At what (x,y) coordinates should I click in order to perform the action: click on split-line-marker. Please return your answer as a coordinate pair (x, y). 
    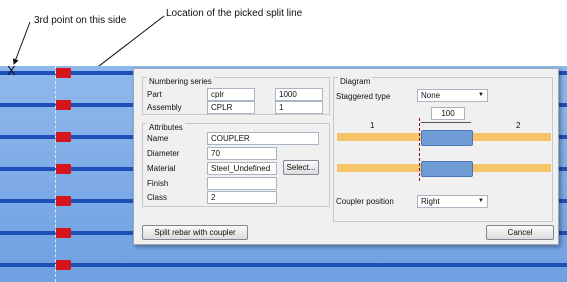
    Looking at the image, I should click on (419, 149).